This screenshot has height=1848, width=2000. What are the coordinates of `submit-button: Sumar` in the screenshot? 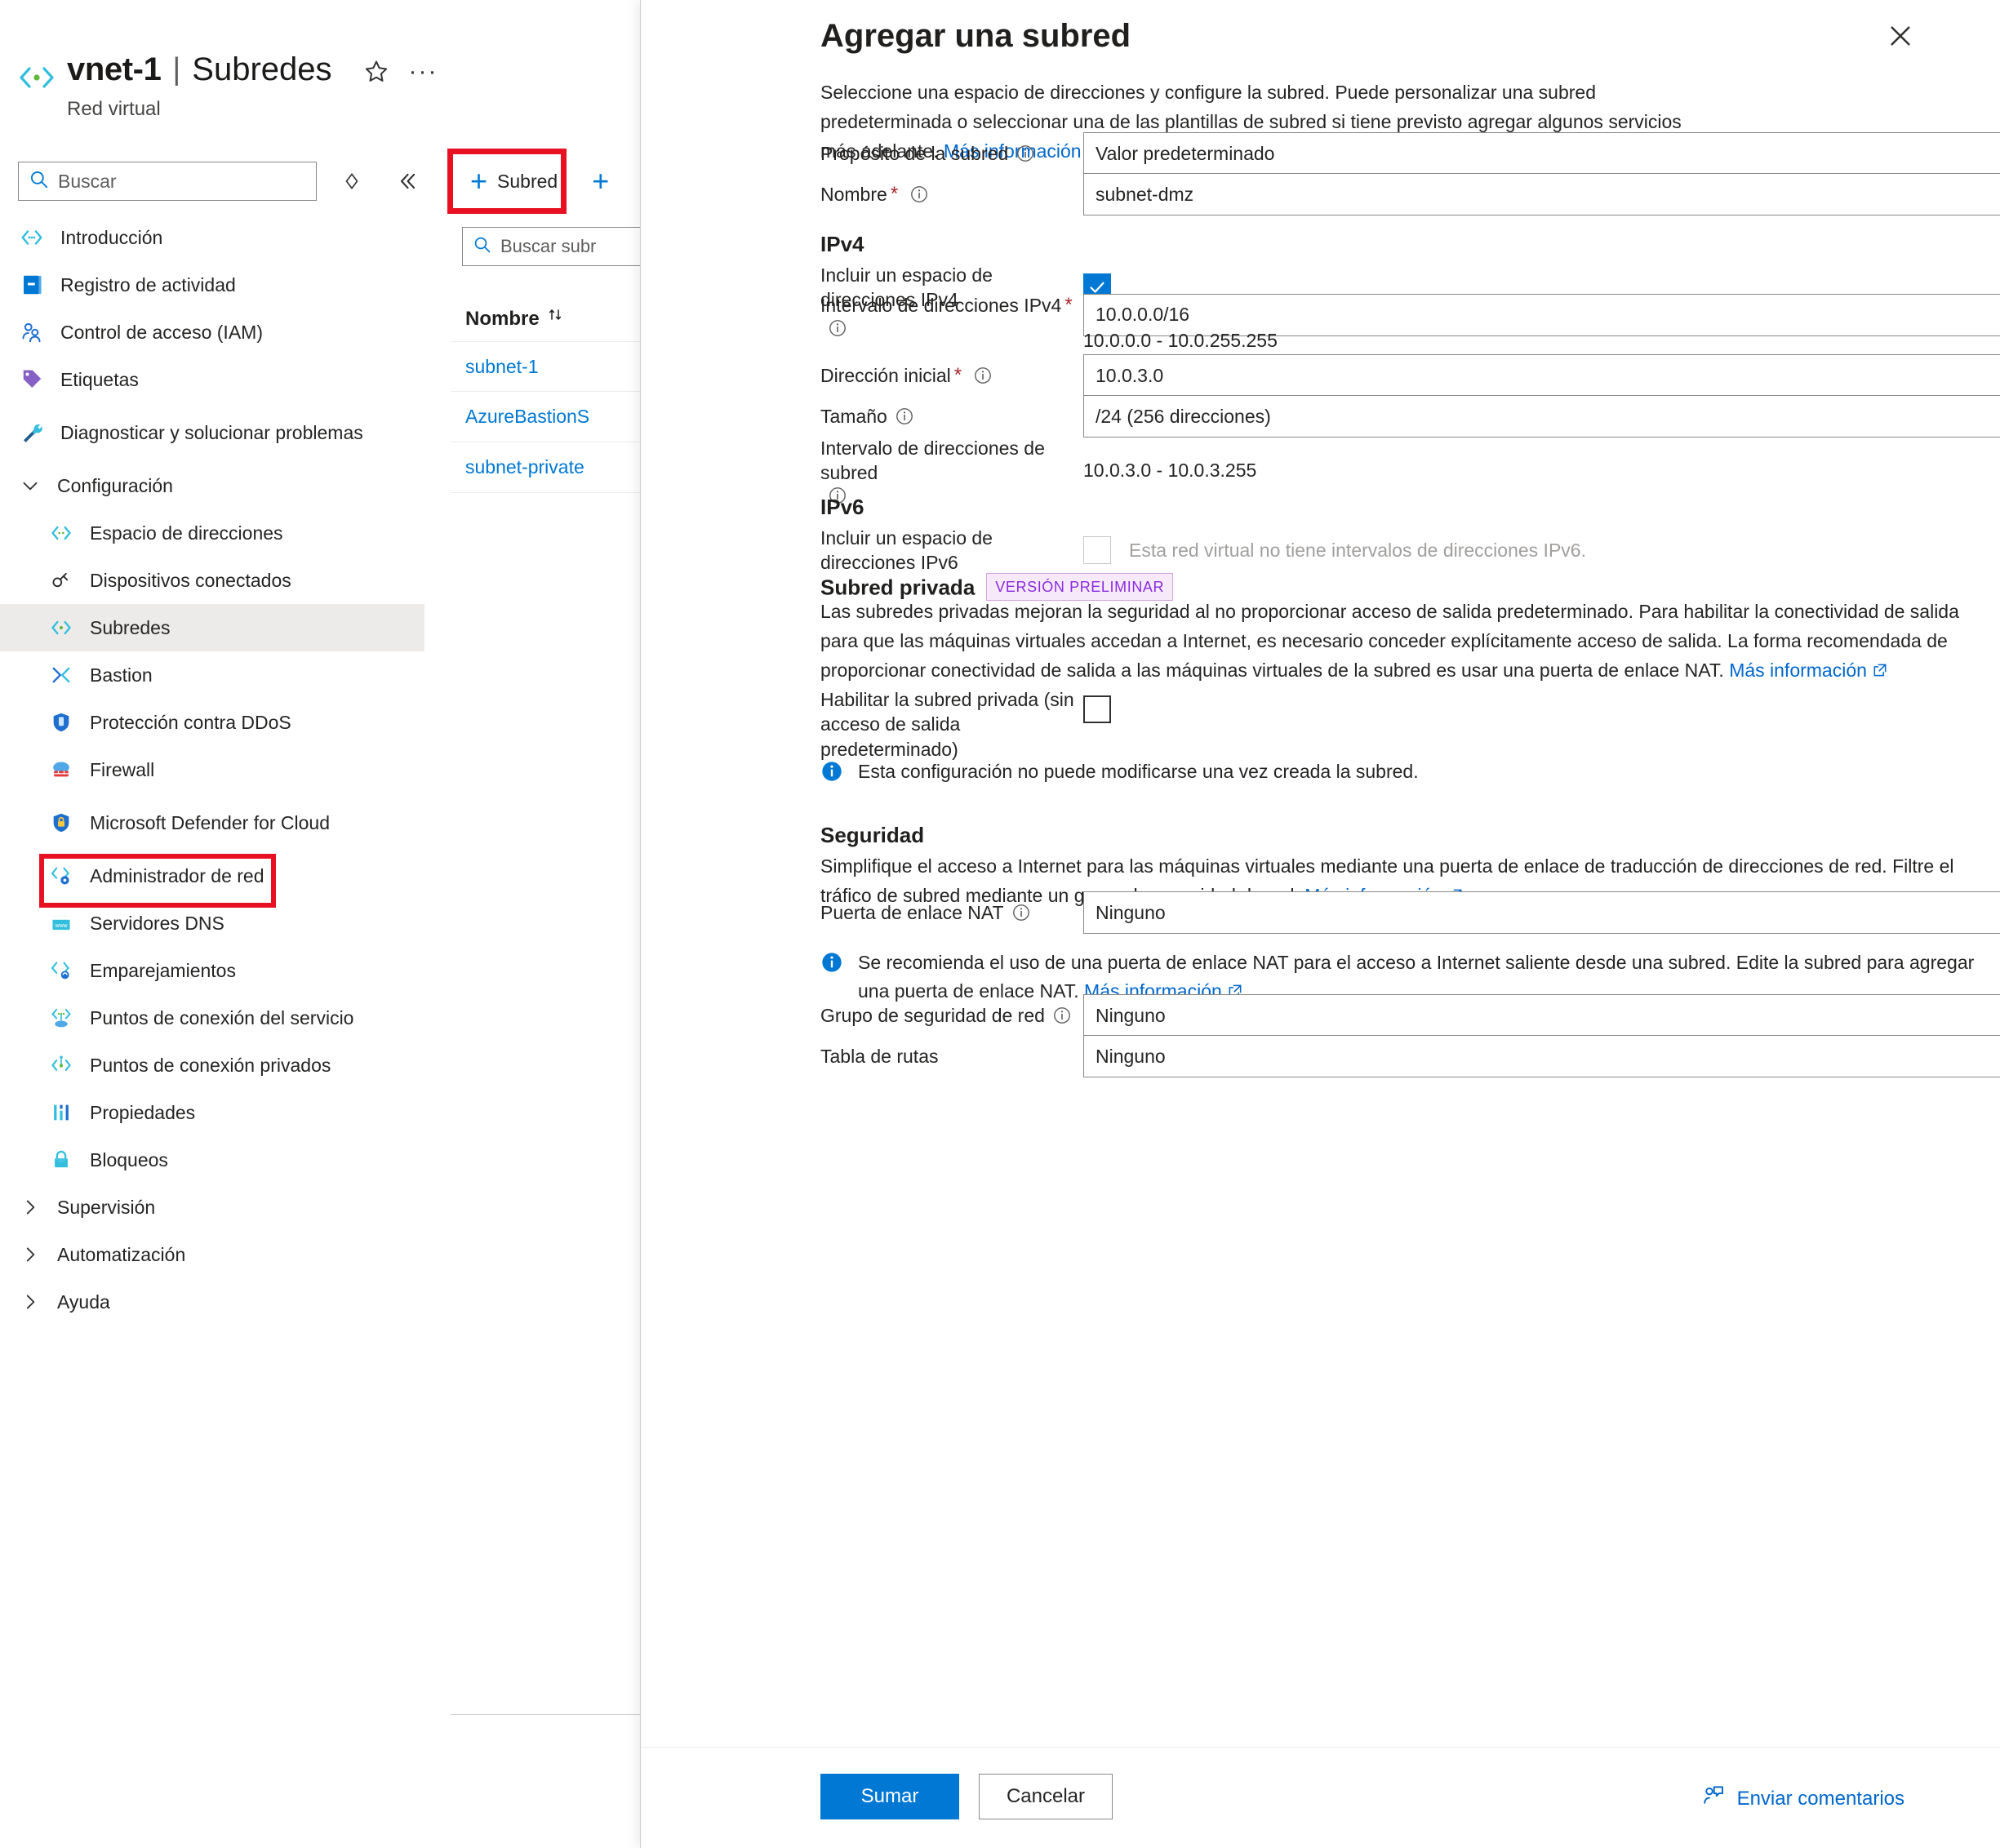 It's located at (890, 1796).